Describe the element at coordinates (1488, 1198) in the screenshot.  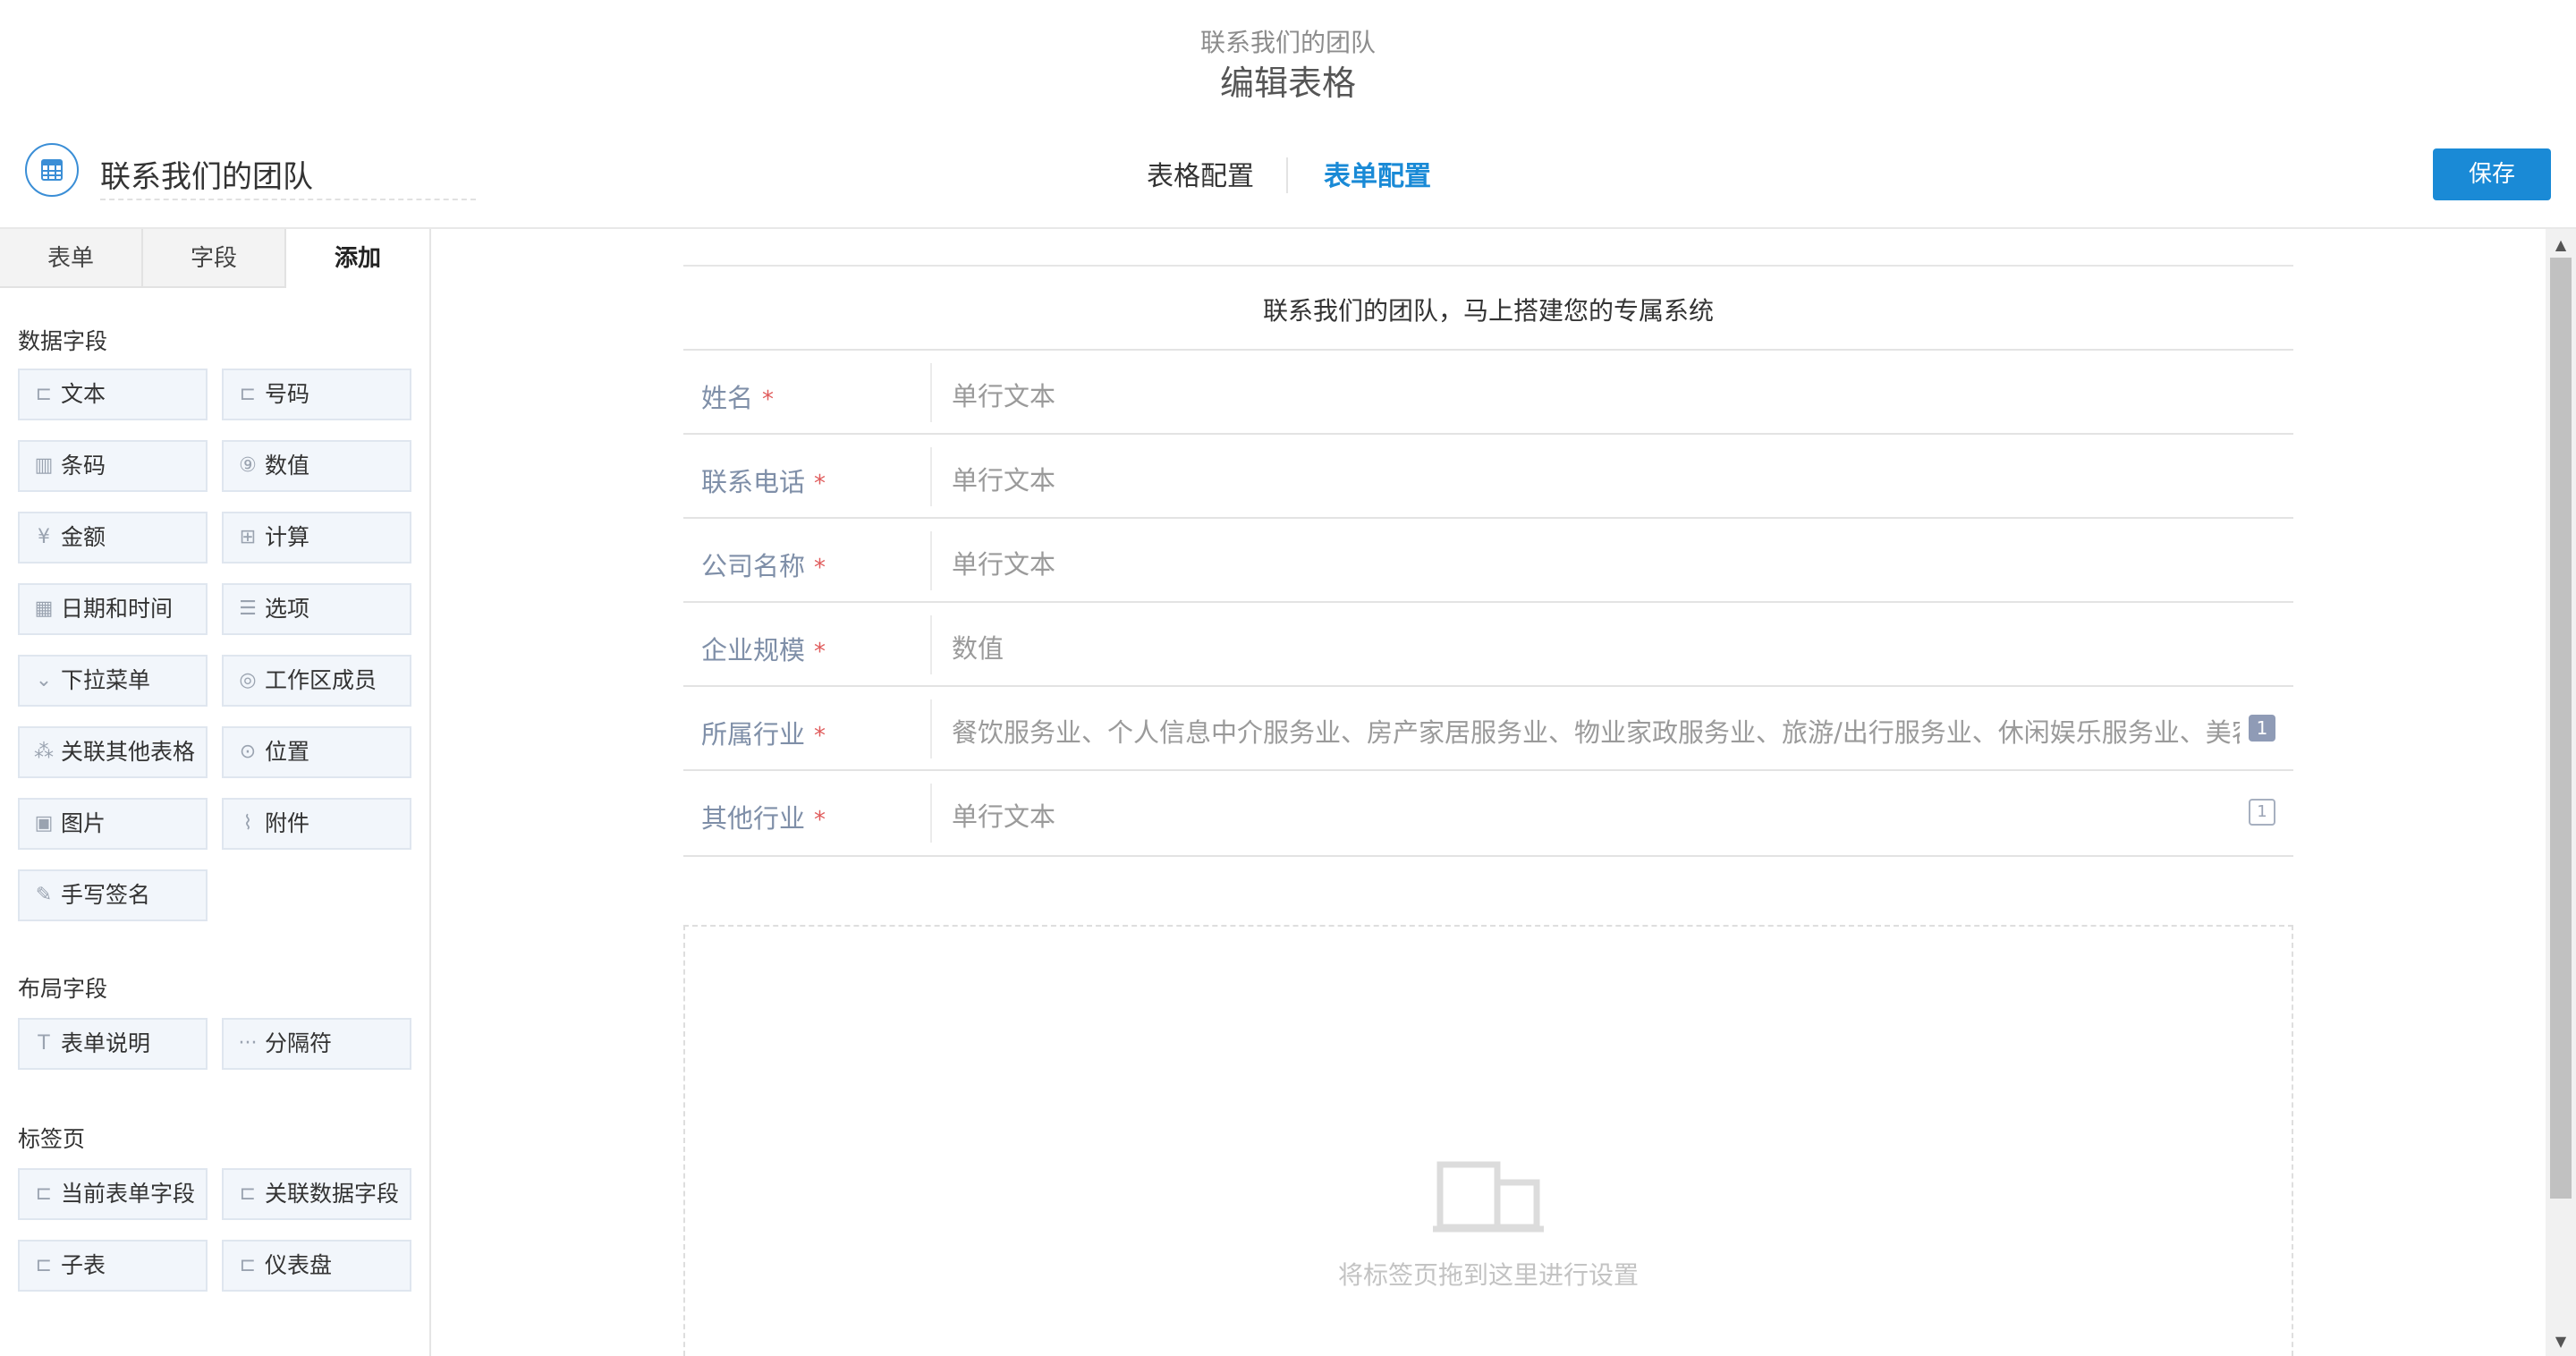
I see `tab-page-placeholder-icon` at that location.